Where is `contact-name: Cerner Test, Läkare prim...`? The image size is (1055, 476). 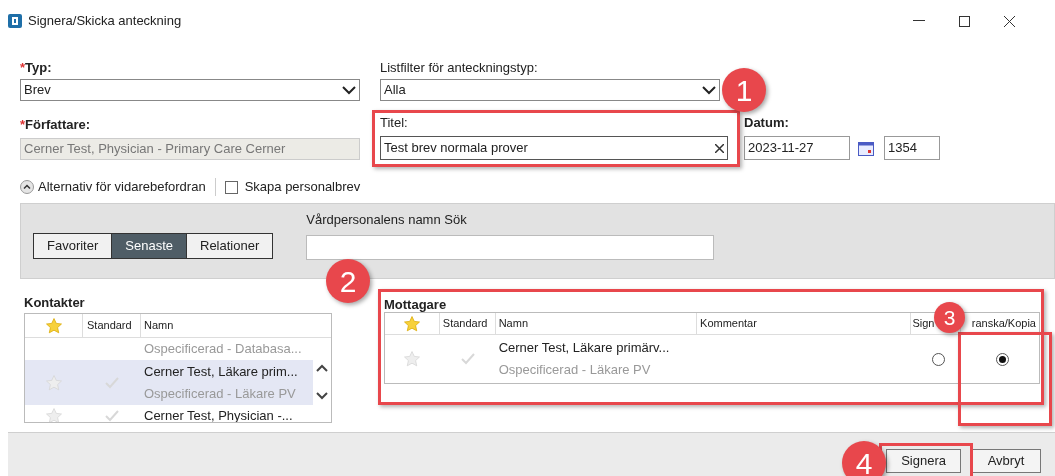 contact-name: Cerner Test, Läkare prim... is located at coordinates (221, 371).